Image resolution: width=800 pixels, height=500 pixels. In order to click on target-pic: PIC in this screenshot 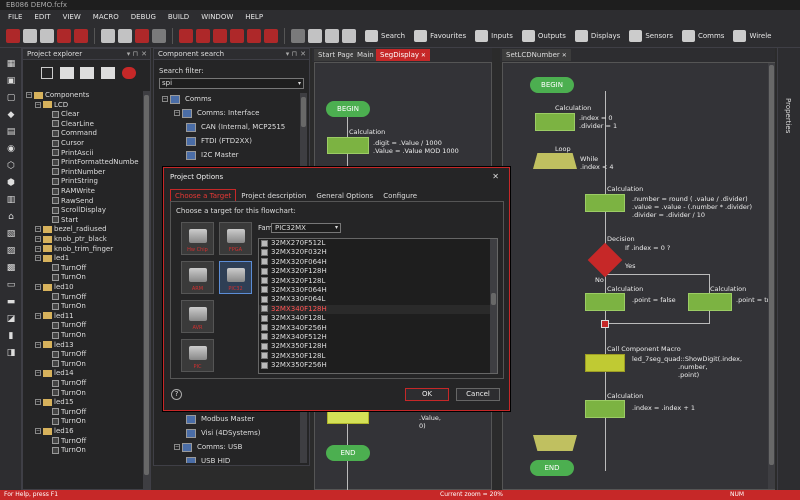, I will do `click(197, 355)`.